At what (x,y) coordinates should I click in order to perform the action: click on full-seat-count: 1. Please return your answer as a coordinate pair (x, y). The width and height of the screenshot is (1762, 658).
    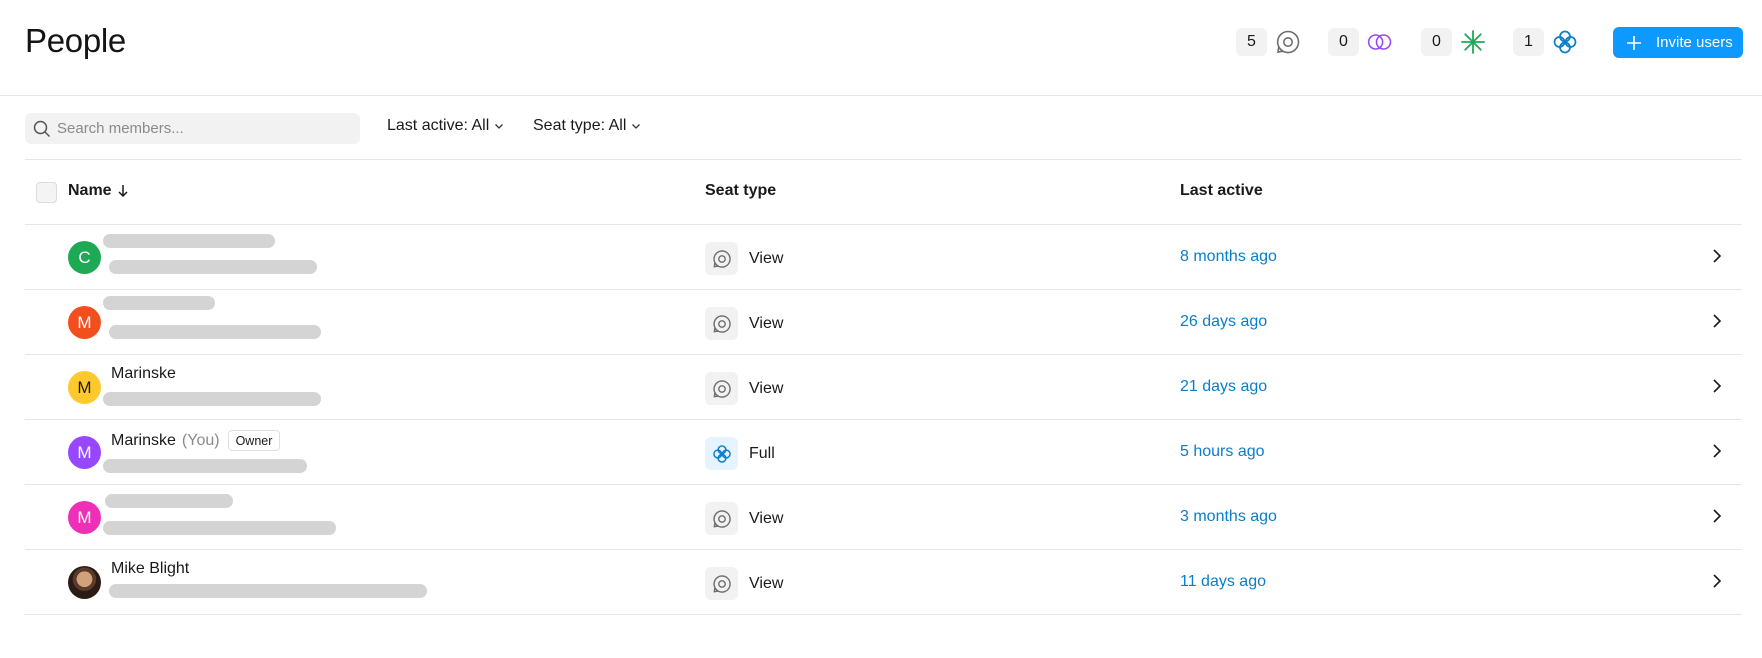
    Looking at the image, I should click on (1528, 42).